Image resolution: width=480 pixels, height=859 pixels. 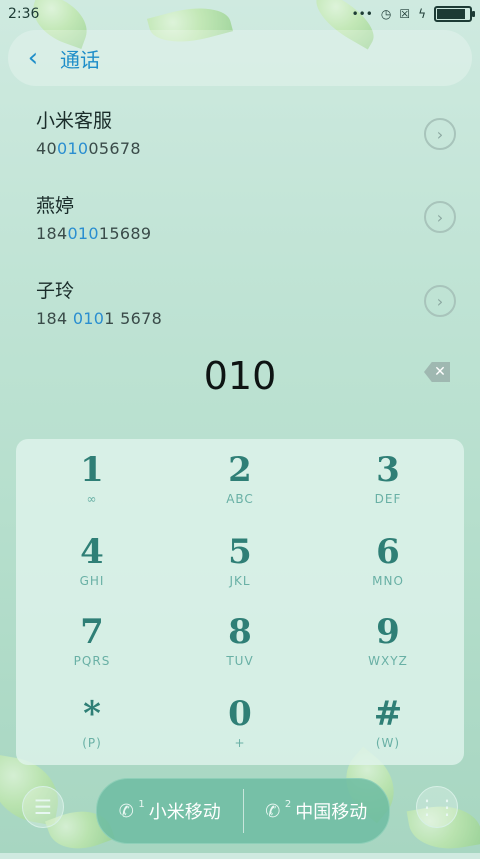 I want to click on key-7: 7 PQRS, so click(x=92, y=641).